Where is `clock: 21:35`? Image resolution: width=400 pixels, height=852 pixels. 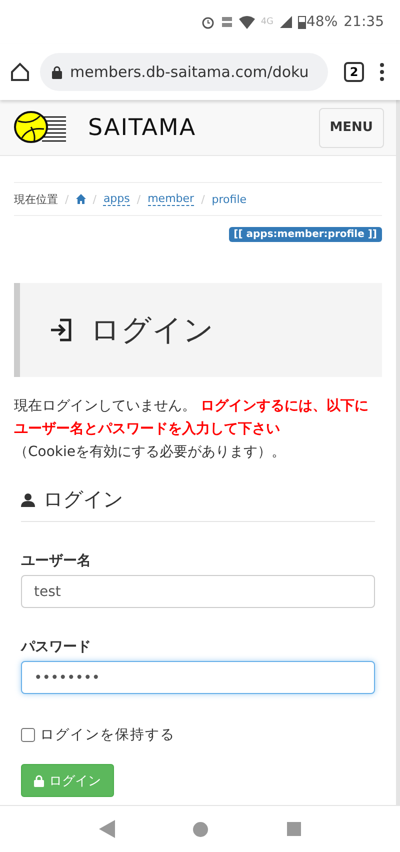 clock: 21:35 is located at coordinates (364, 22).